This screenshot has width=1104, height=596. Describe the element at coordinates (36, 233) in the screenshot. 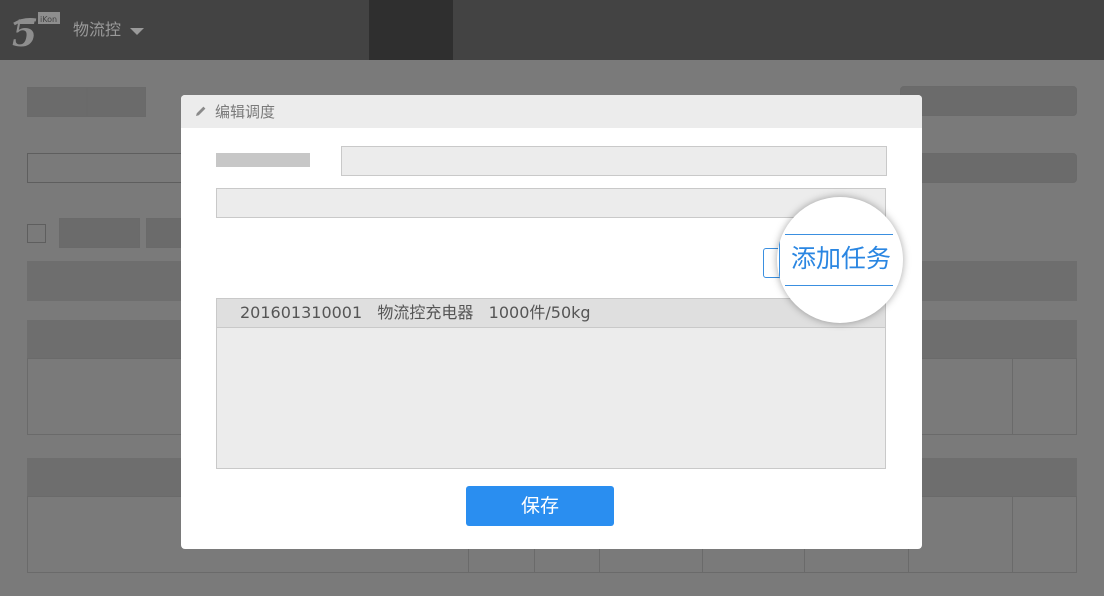

I see `bg-checkbox` at that location.